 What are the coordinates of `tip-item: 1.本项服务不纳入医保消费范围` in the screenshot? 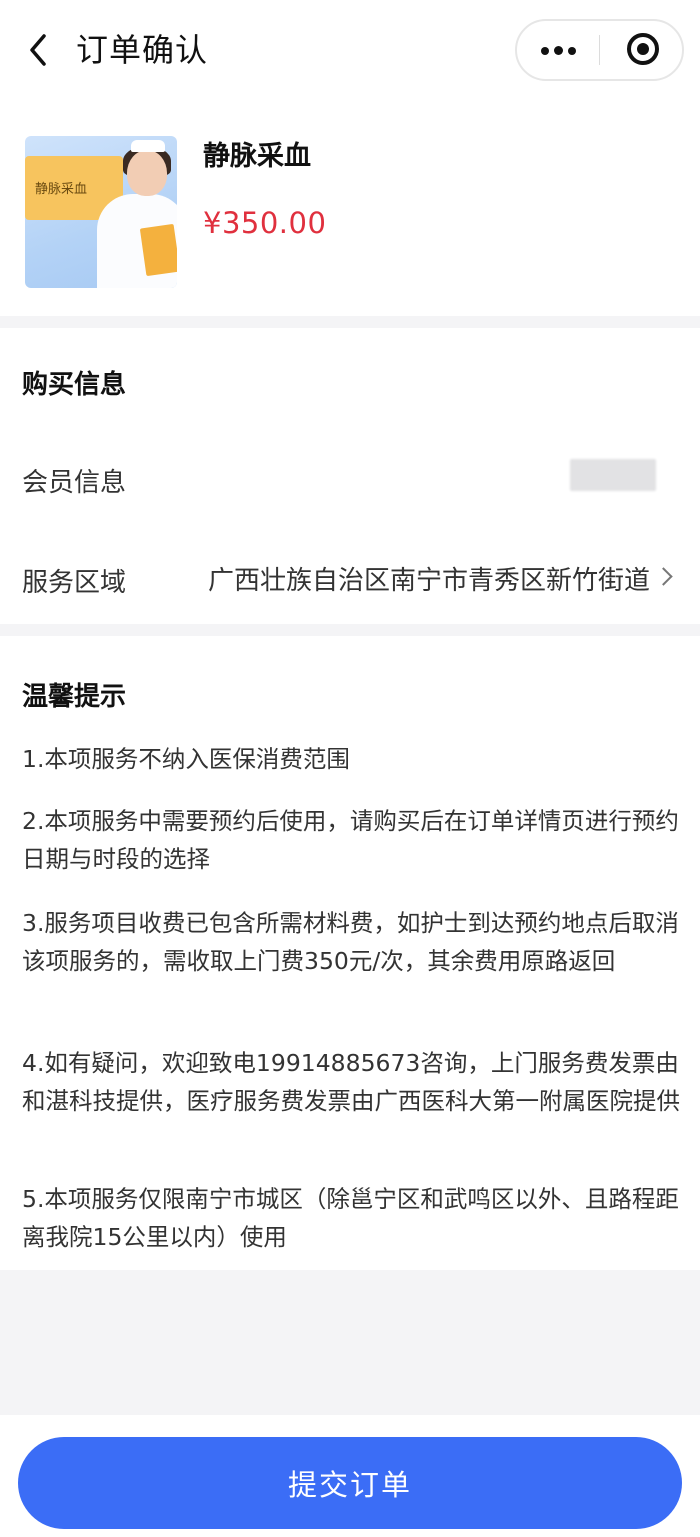 It's located at (186, 759).